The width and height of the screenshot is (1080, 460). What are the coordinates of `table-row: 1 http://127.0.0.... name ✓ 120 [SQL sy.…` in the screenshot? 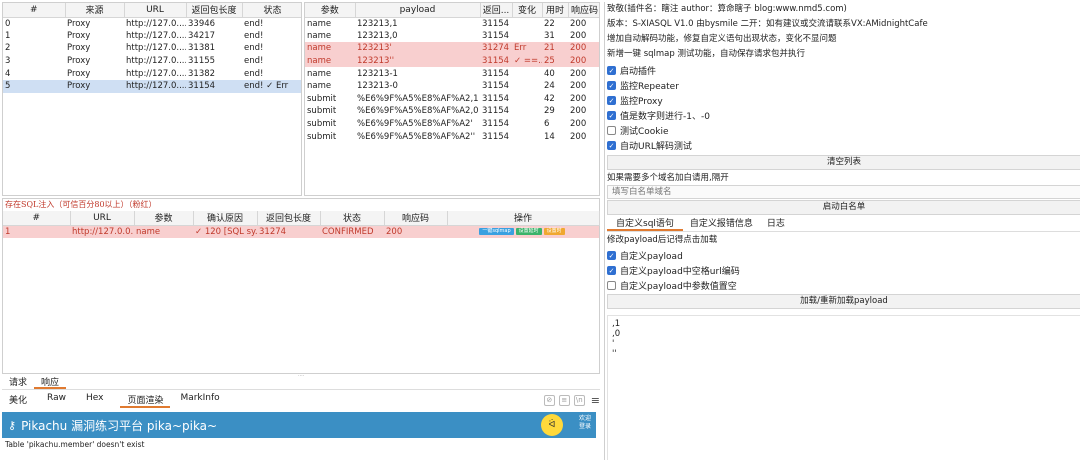 It's located at (301, 231).